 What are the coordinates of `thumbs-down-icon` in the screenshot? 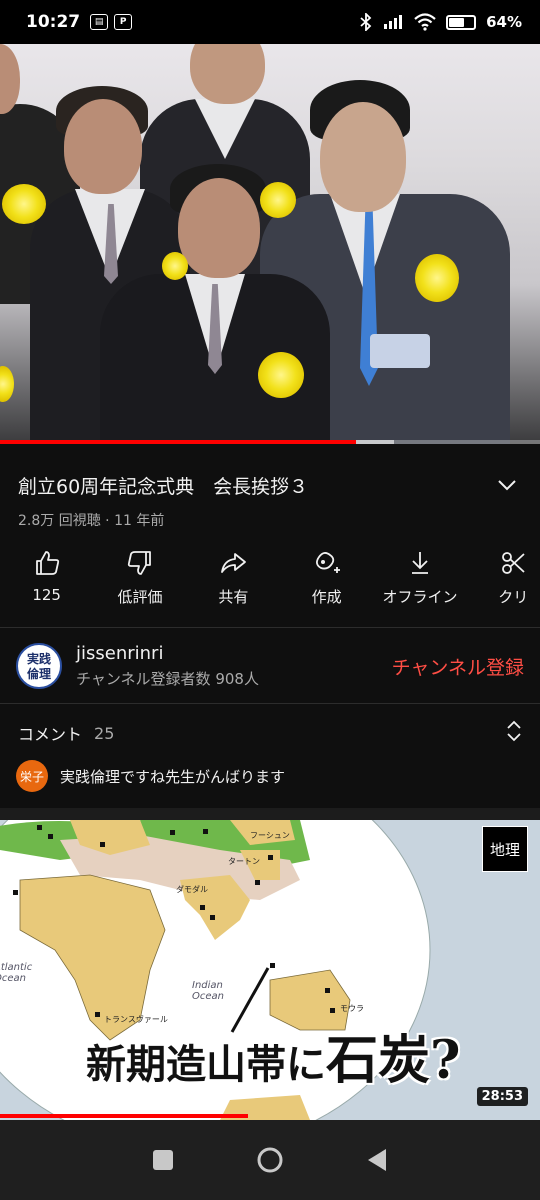 It's located at (139, 563).